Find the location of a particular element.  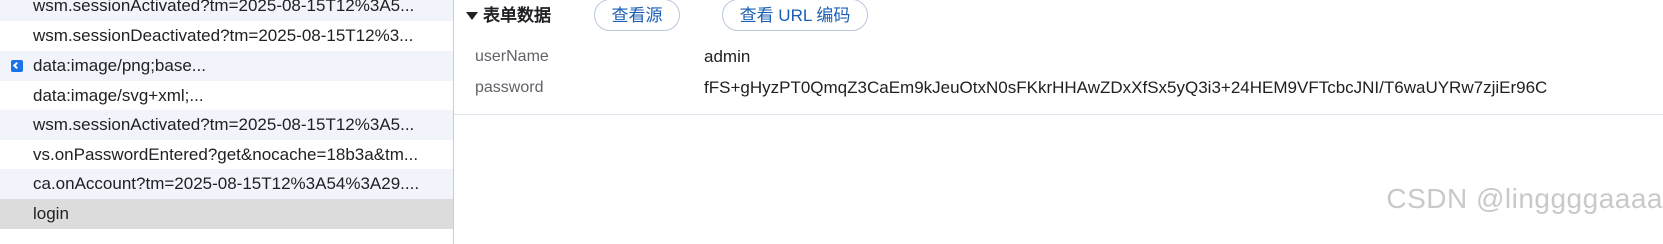

watermark: CSDN @linggggaaaa is located at coordinates (1524, 198).